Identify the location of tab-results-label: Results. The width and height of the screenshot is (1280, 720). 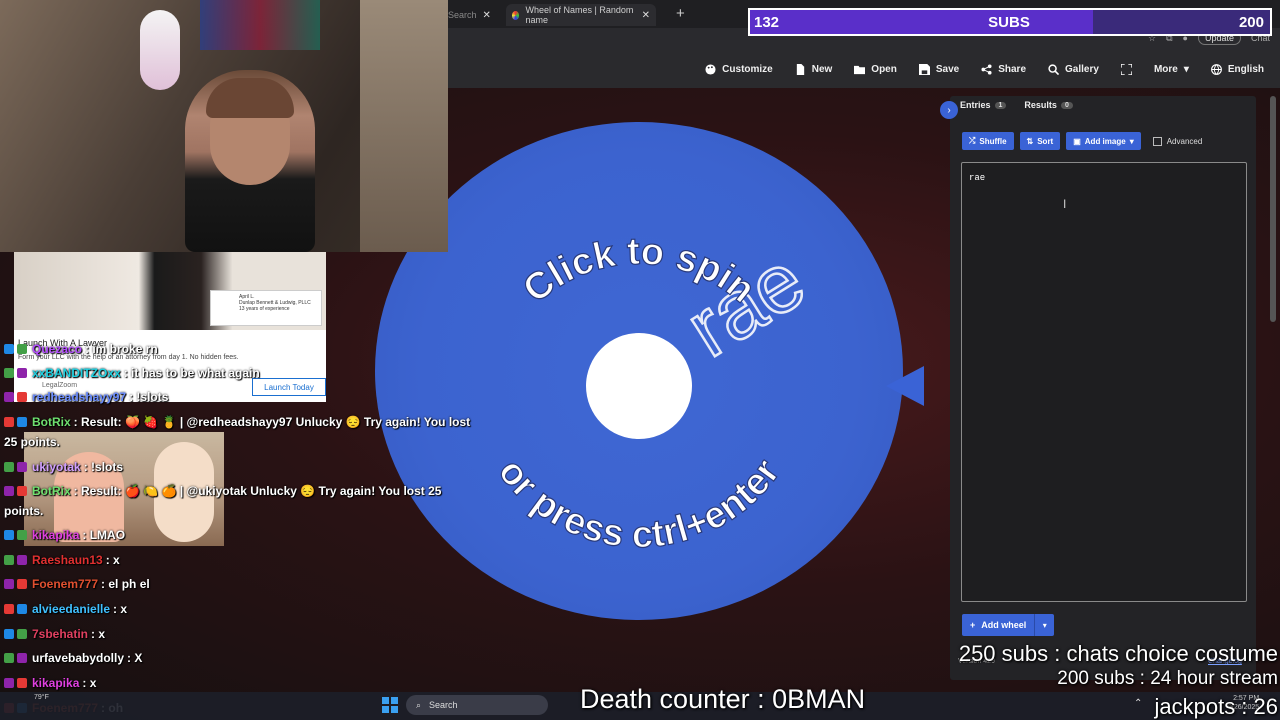
(1040, 105).